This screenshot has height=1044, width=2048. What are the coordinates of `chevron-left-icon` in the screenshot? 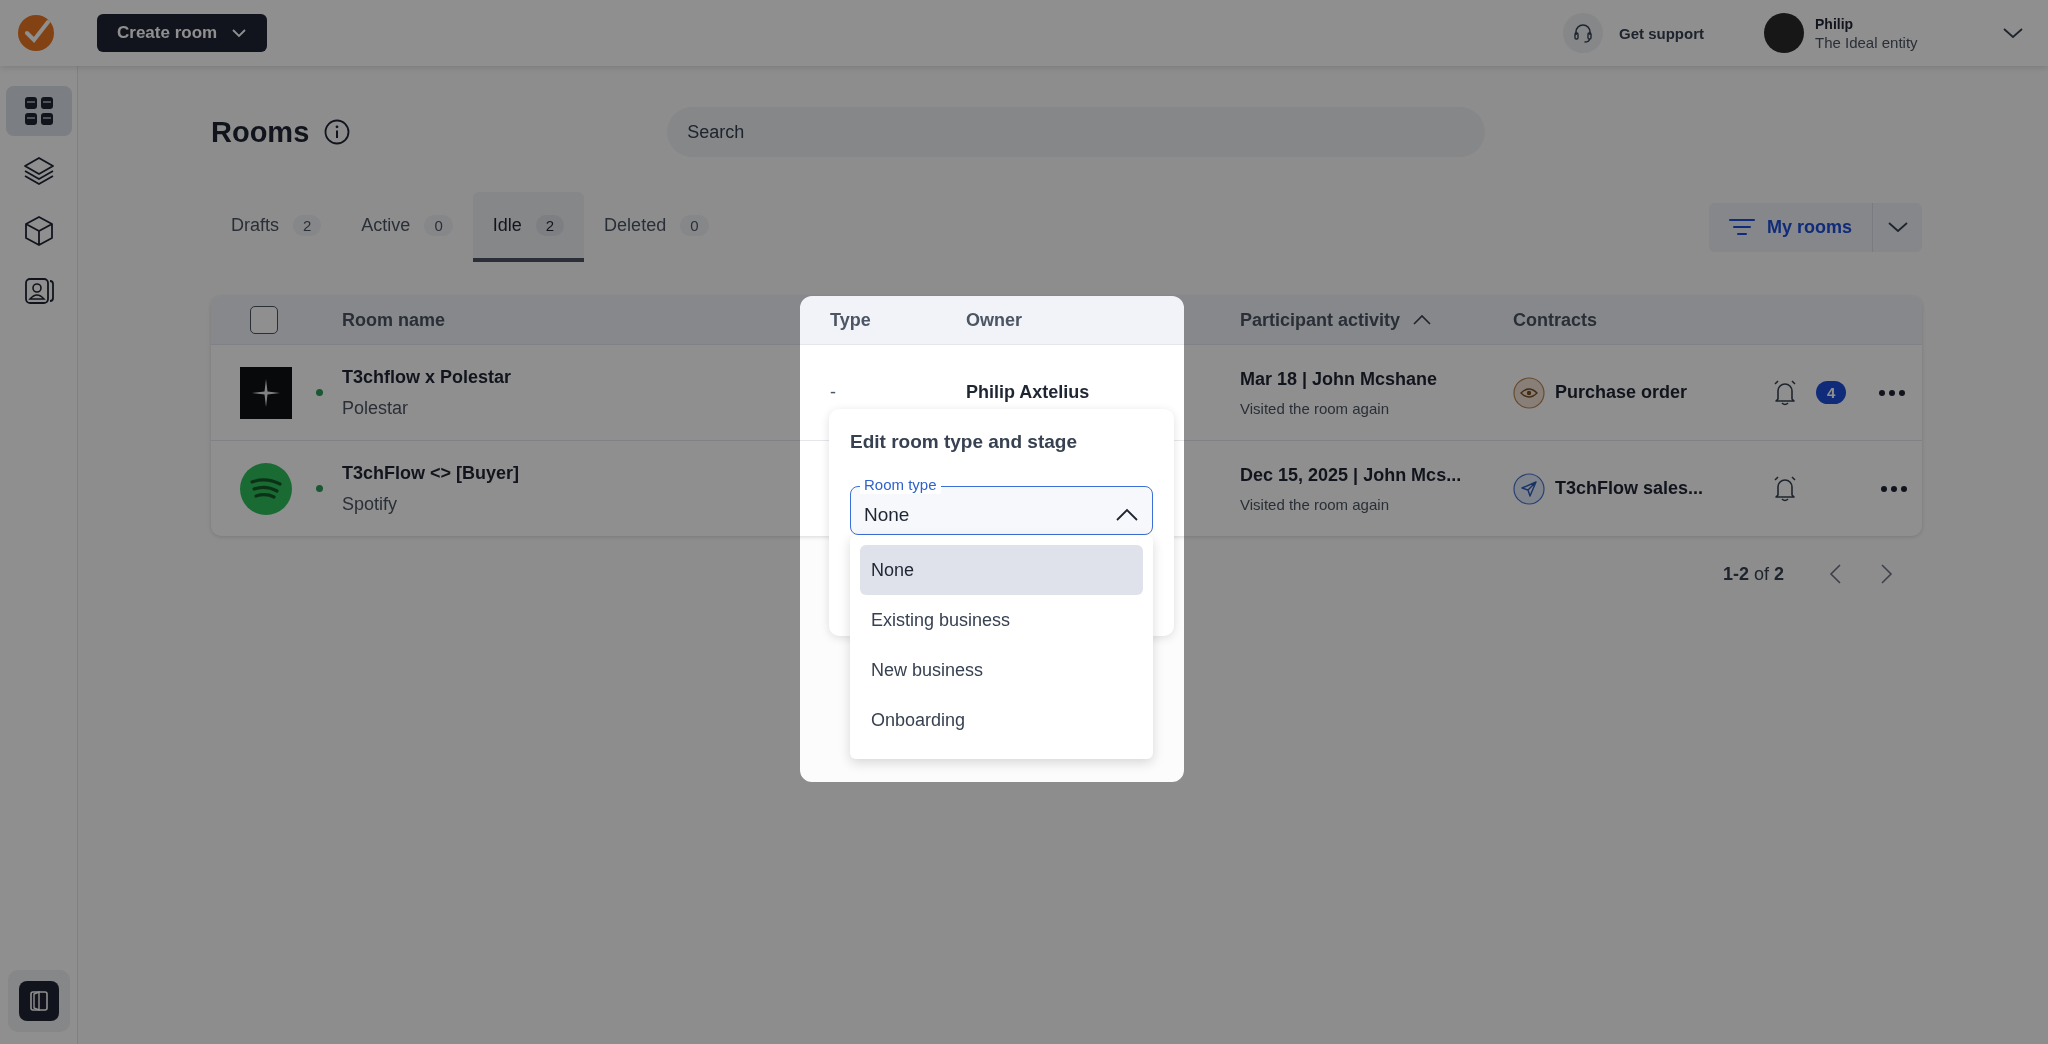 It's located at (1835, 574).